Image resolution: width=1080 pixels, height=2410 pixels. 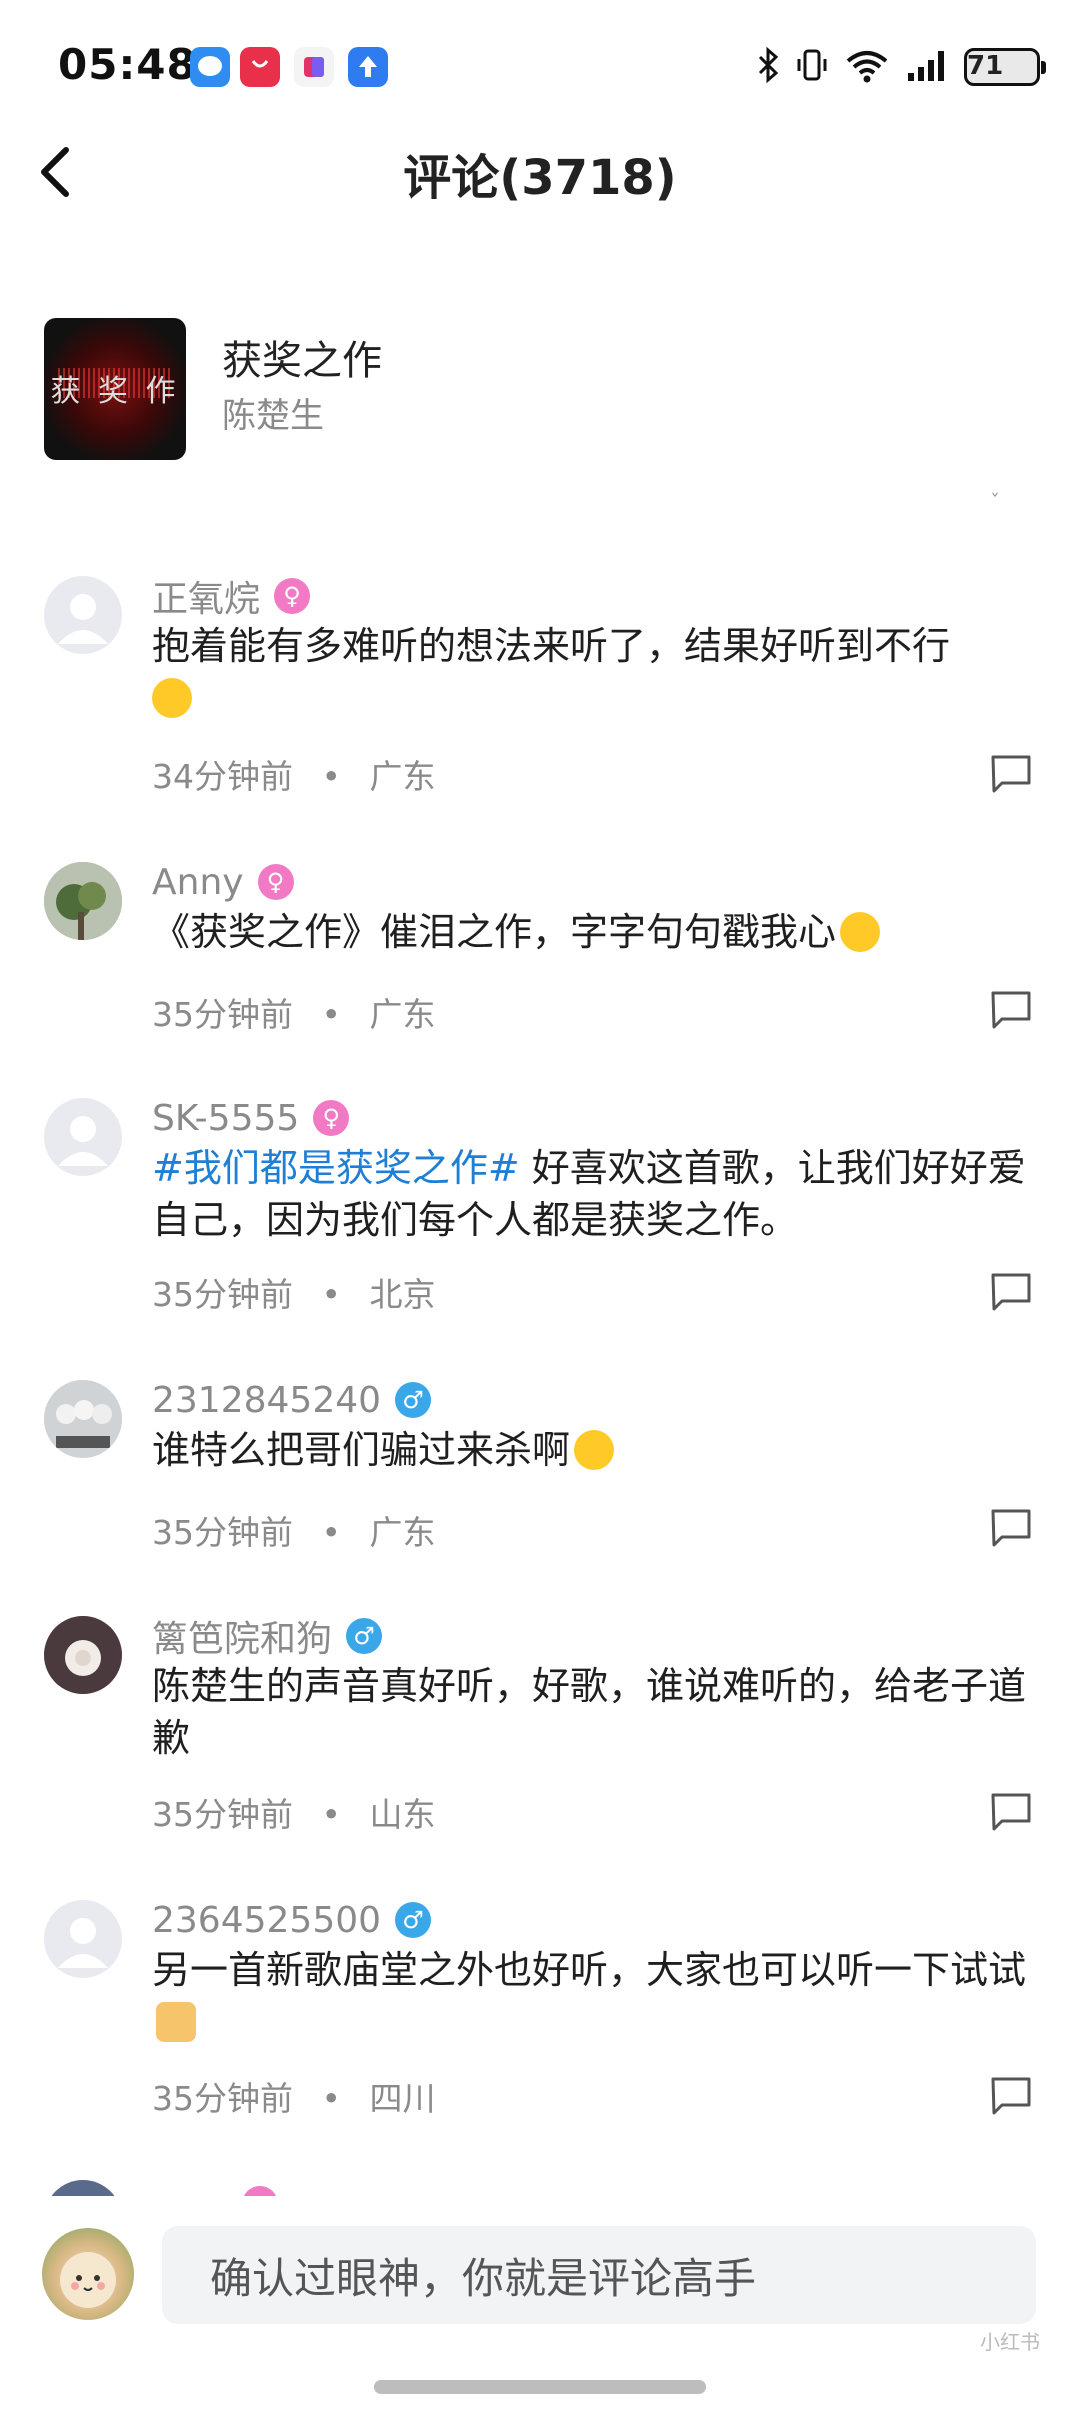 I want to click on username: 篱笆院和狗, so click(x=242, y=1636).